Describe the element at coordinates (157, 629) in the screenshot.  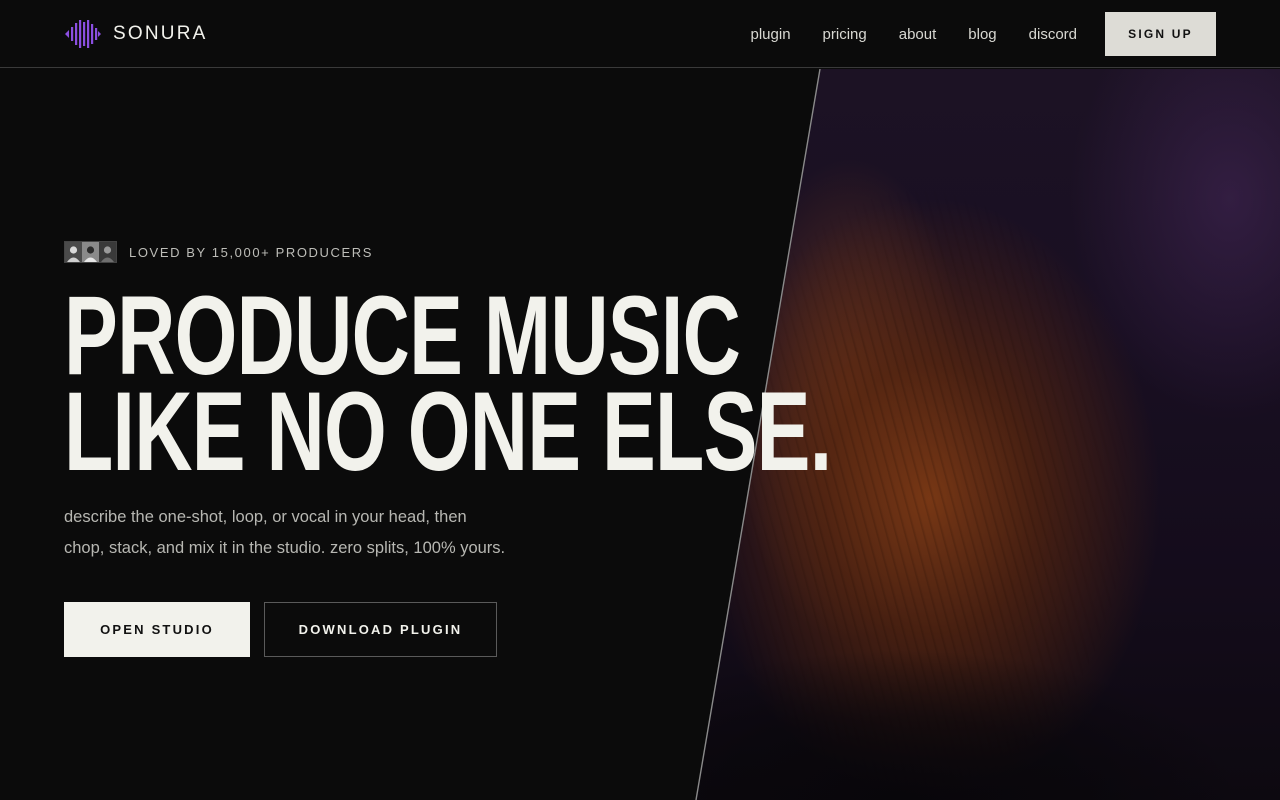
I see `open-studio-button: OPEN STUDIO` at that location.